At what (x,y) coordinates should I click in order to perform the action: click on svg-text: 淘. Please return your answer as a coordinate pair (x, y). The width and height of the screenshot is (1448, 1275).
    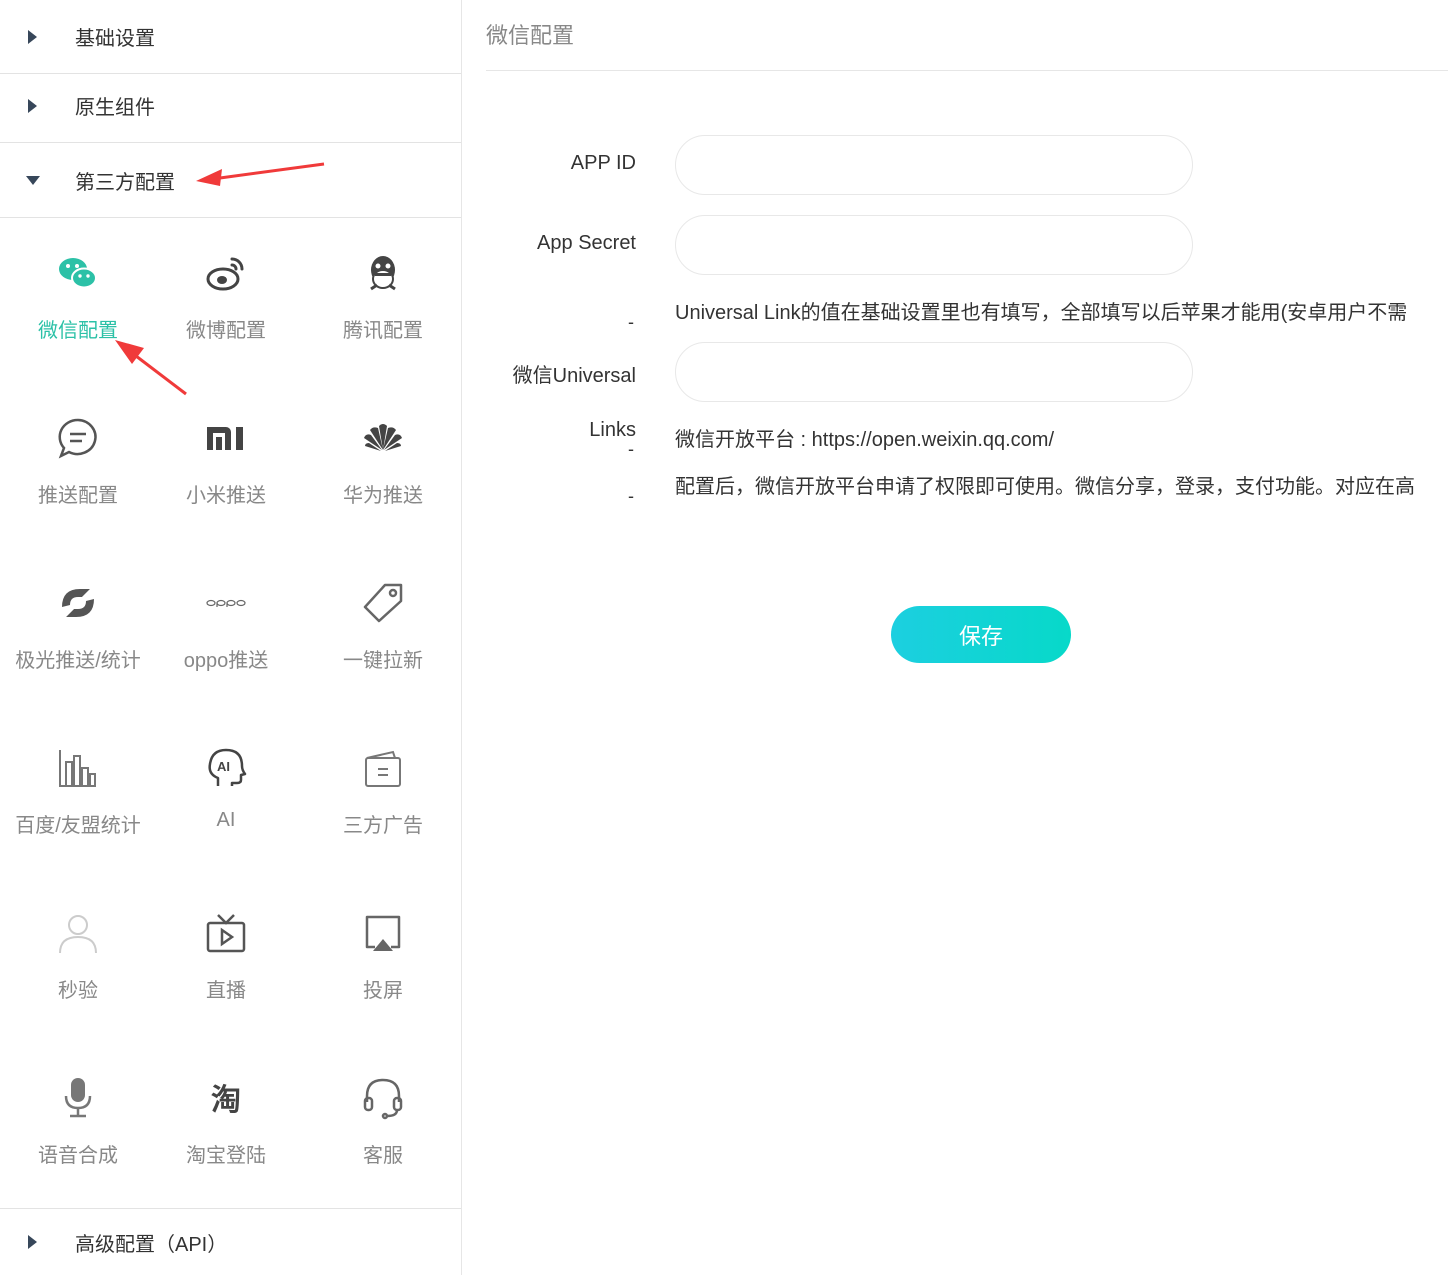
    Looking at the image, I should click on (226, 1100).